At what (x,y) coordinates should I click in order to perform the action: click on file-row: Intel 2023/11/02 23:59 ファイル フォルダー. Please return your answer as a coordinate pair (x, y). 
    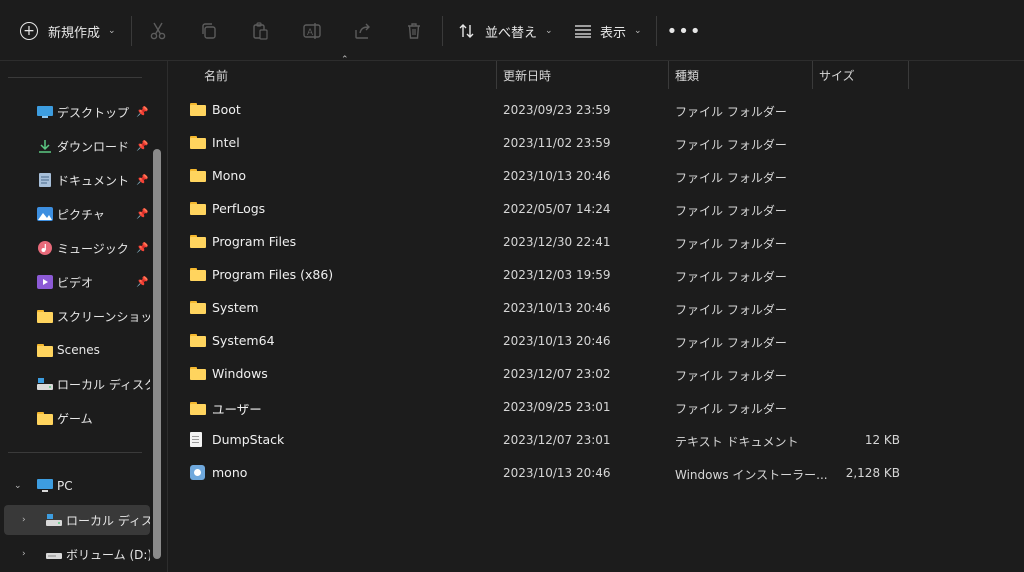
    Looking at the image, I should click on (596, 143).